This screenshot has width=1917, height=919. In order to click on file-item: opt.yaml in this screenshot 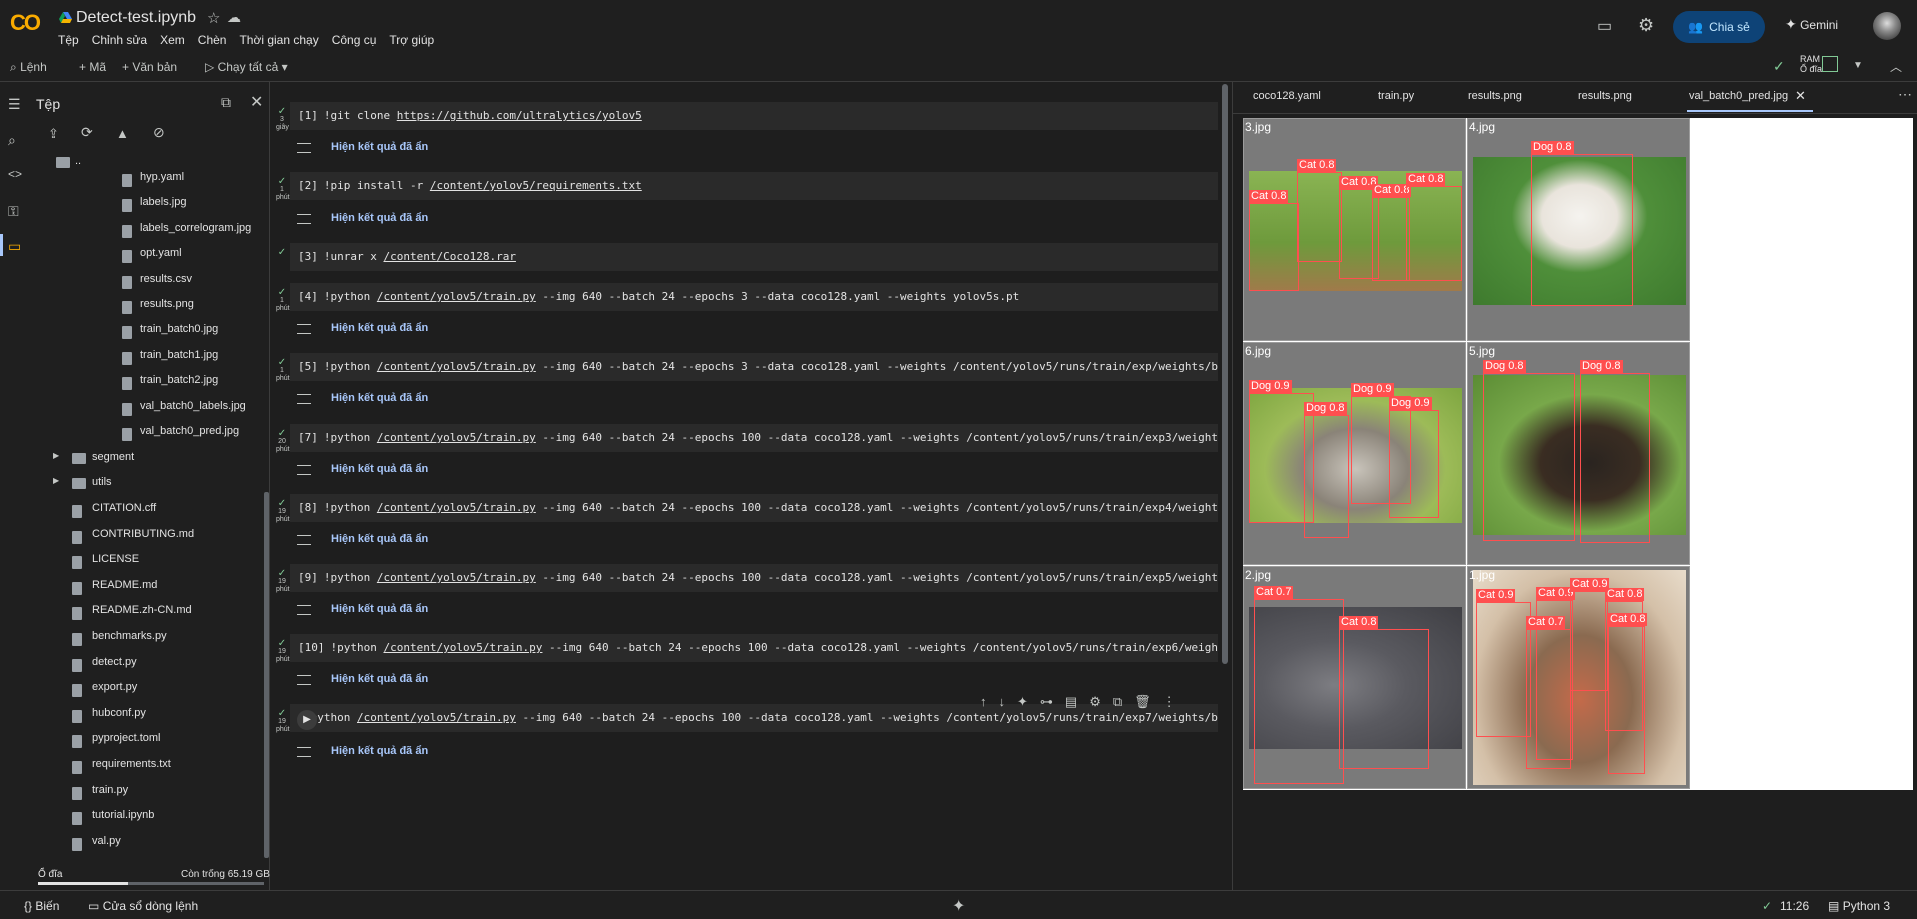, I will do `click(161, 253)`.